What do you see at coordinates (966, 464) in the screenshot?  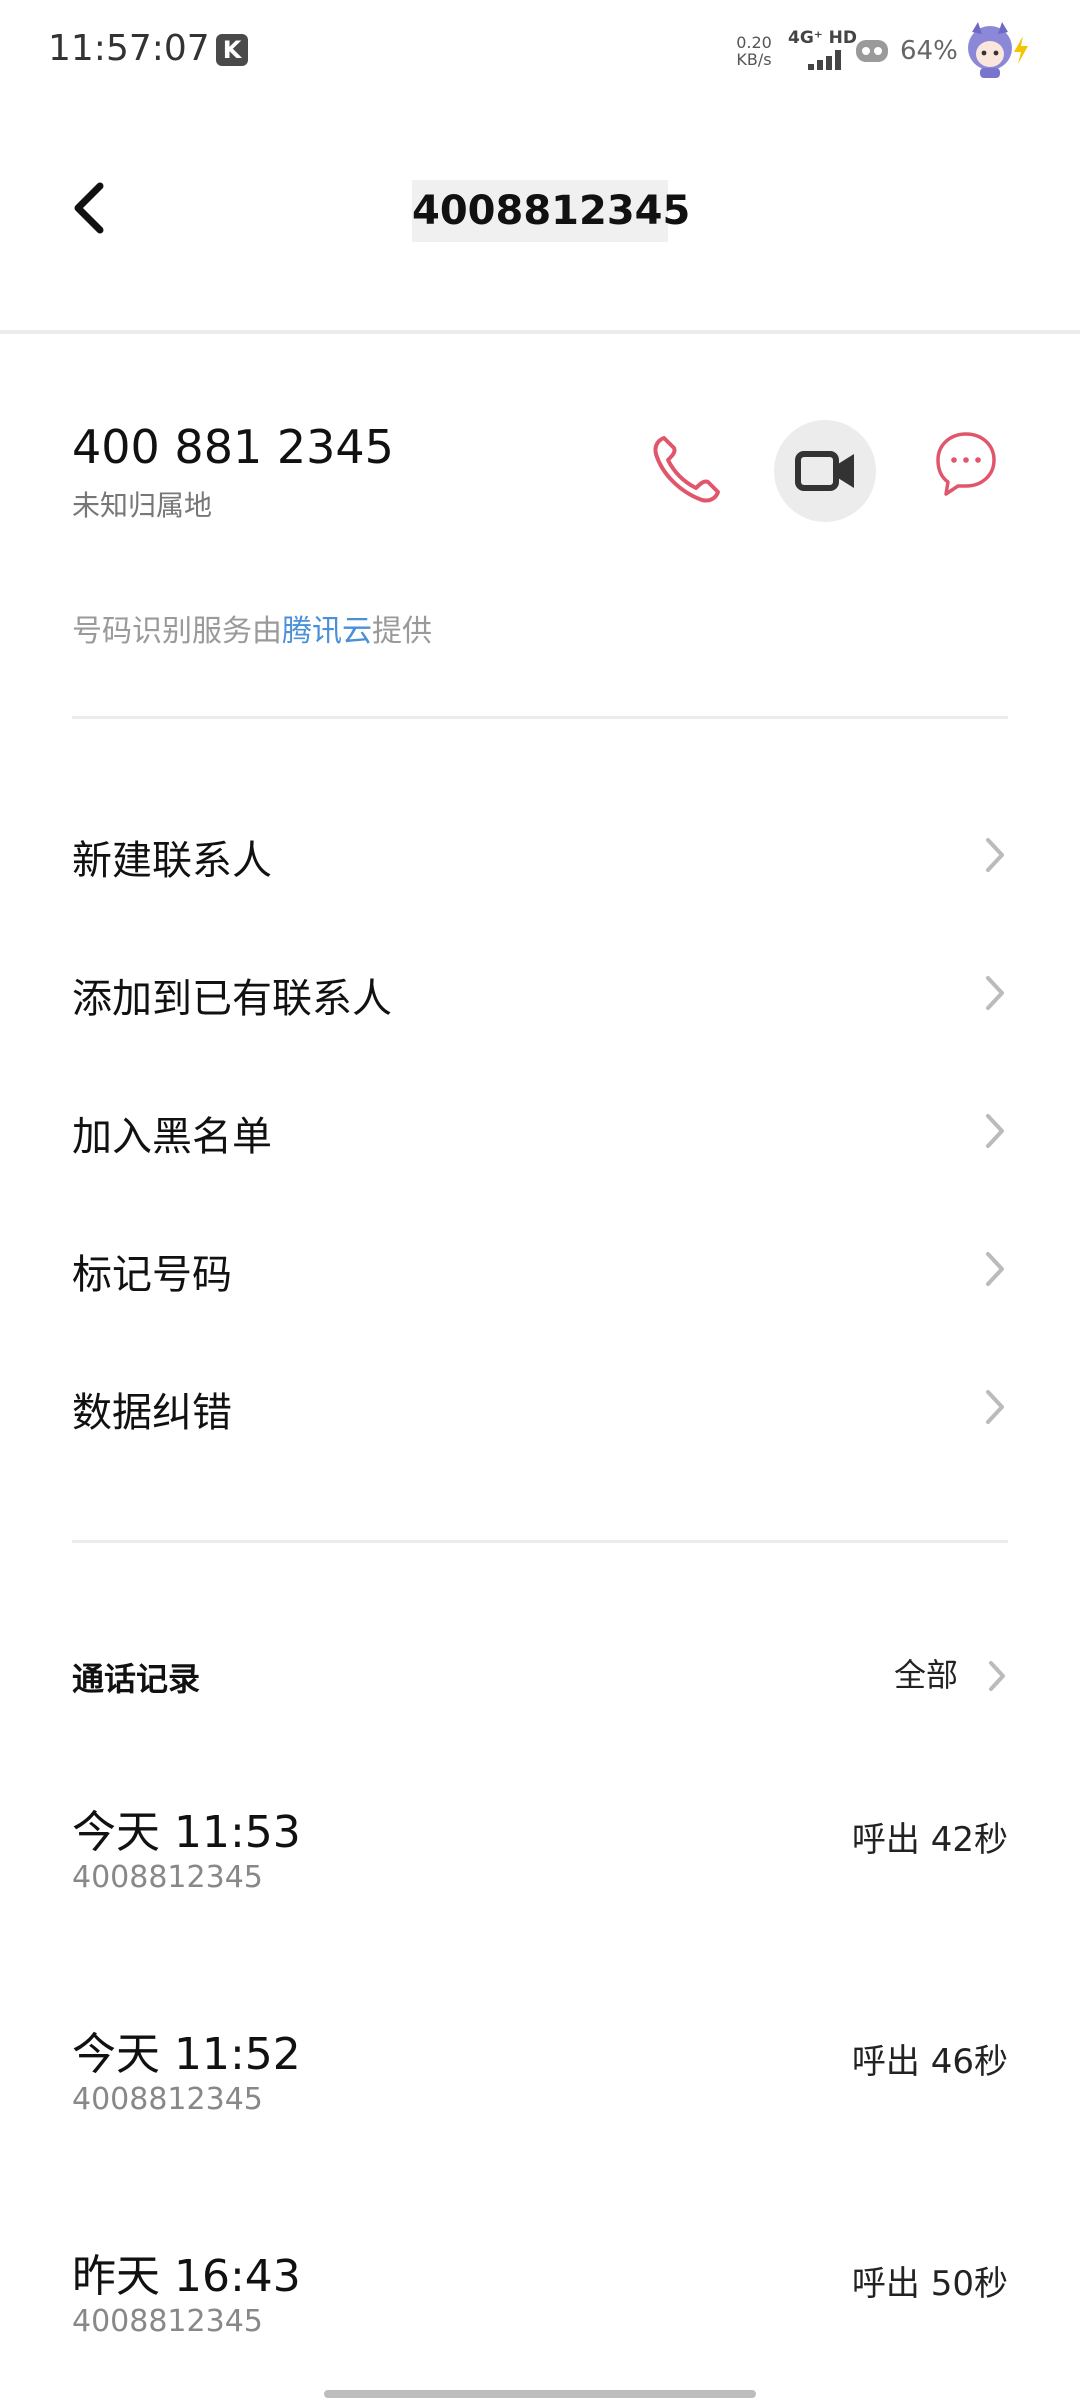 I see `message-bubble-icon` at bounding box center [966, 464].